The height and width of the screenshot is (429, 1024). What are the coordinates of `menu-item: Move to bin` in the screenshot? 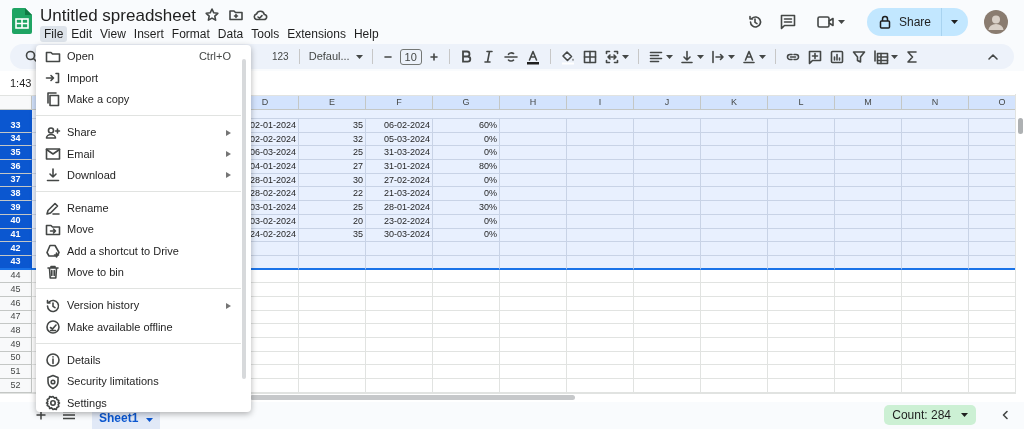 It's located at (138, 272).